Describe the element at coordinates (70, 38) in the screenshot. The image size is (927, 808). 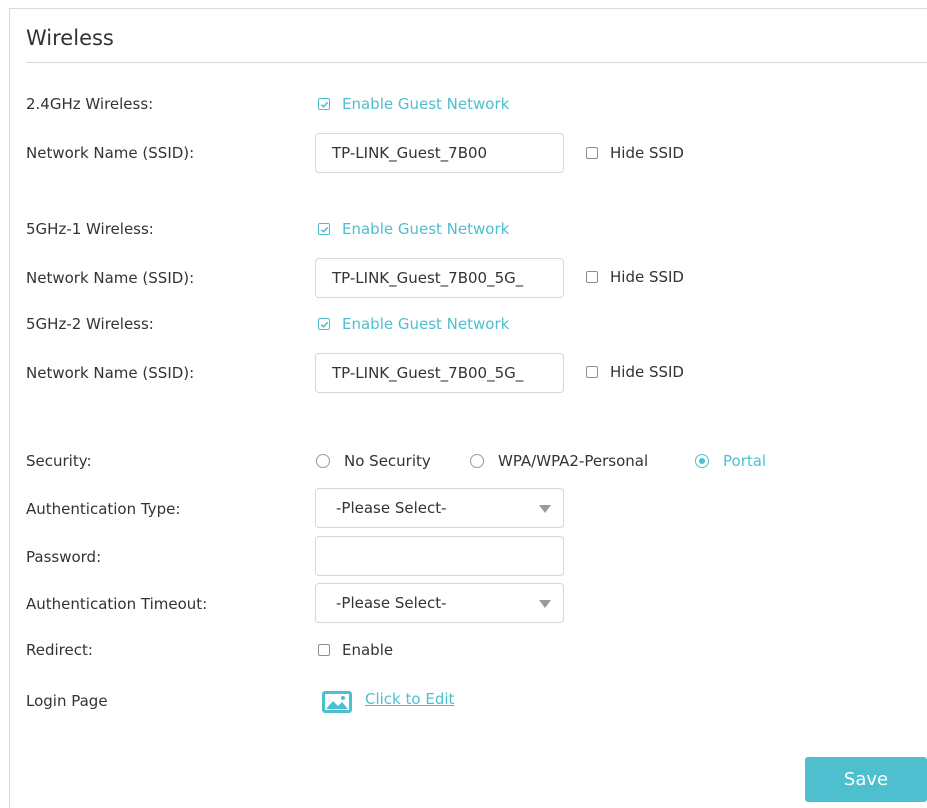
I see `page-title: Wireless` at that location.